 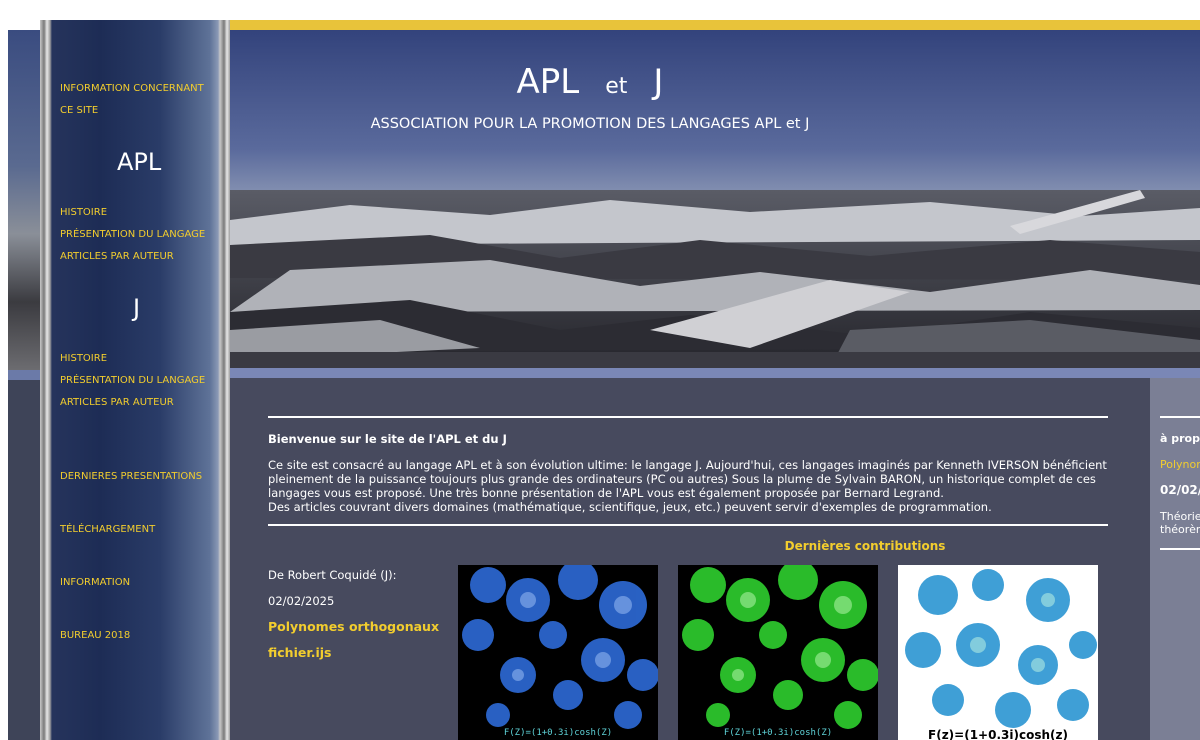 What do you see at coordinates (139, 162) in the screenshot?
I see `sidebar-section-apl: APL` at bounding box center [139, 162].